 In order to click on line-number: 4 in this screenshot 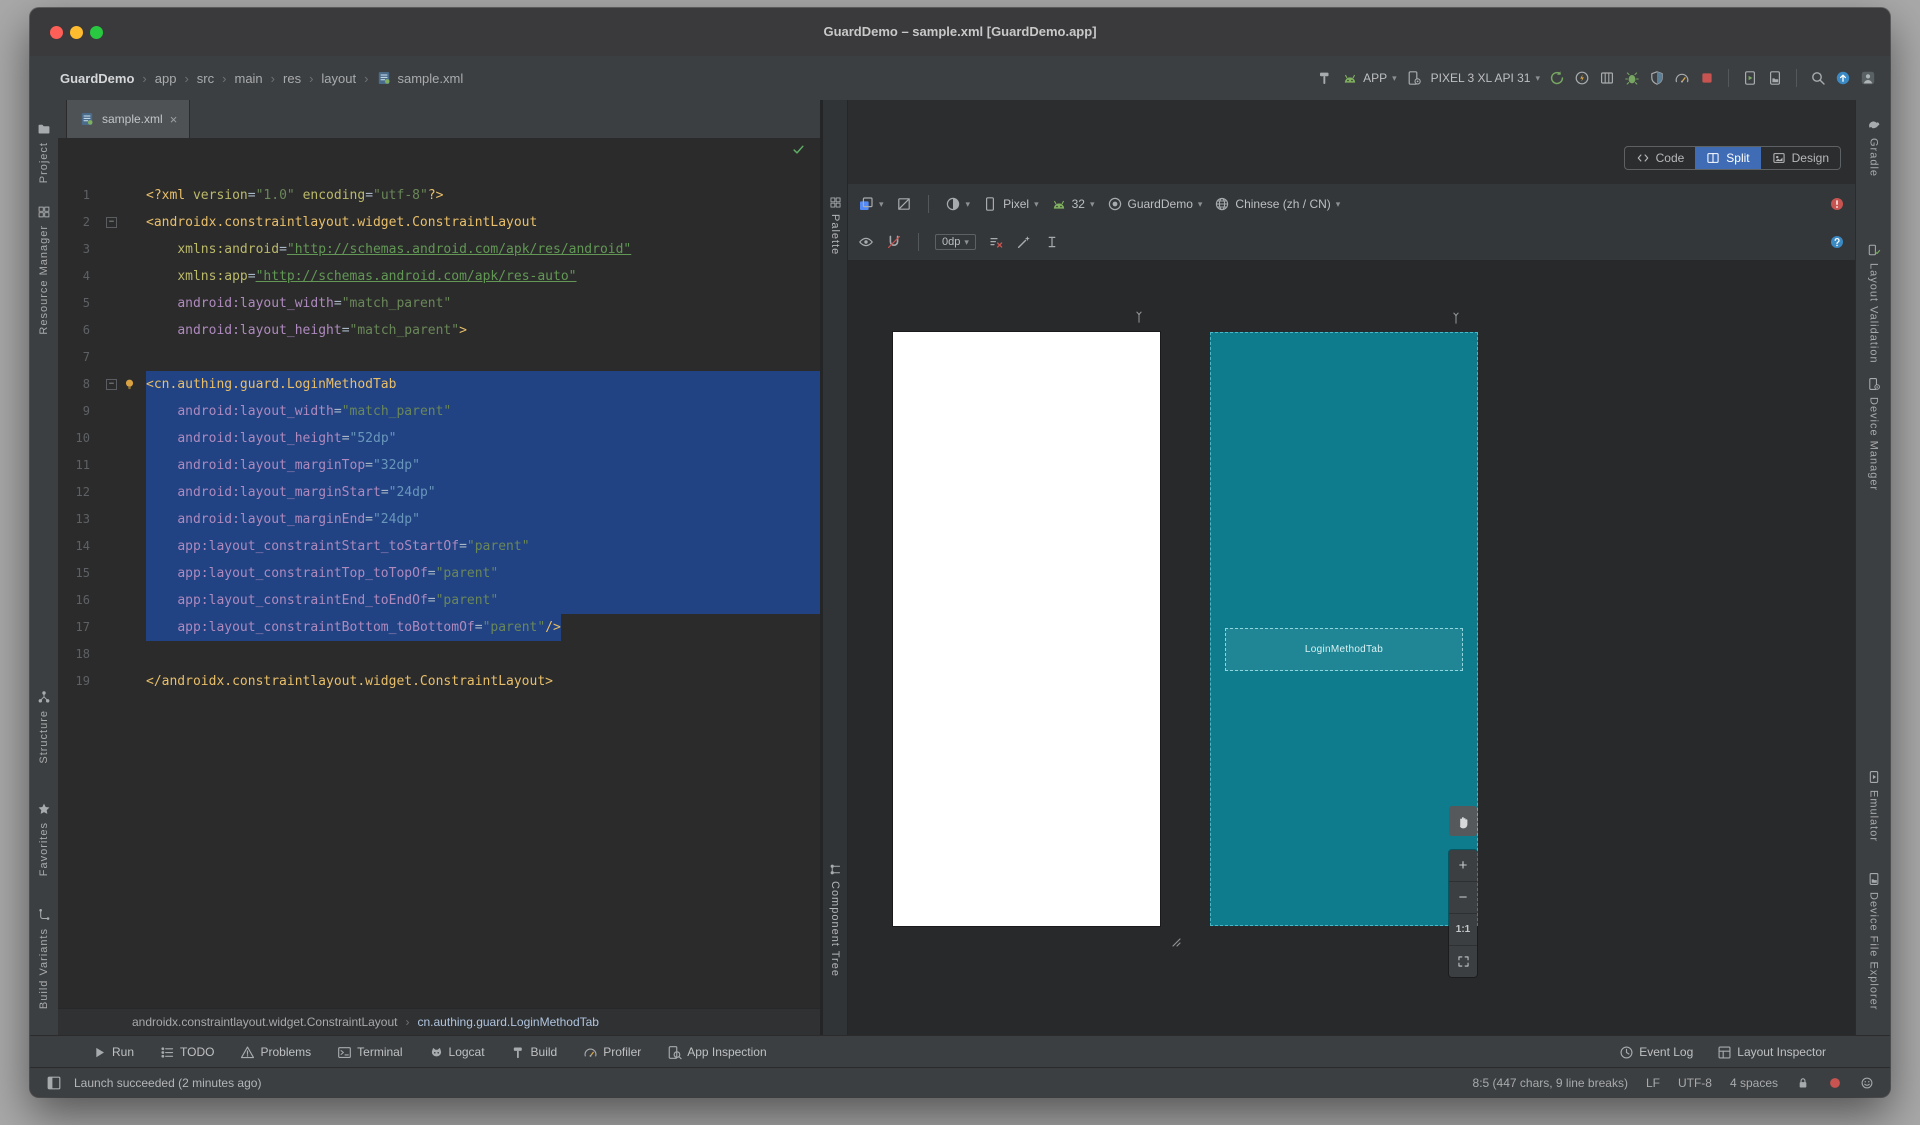, I will do `click(80, 276)`.